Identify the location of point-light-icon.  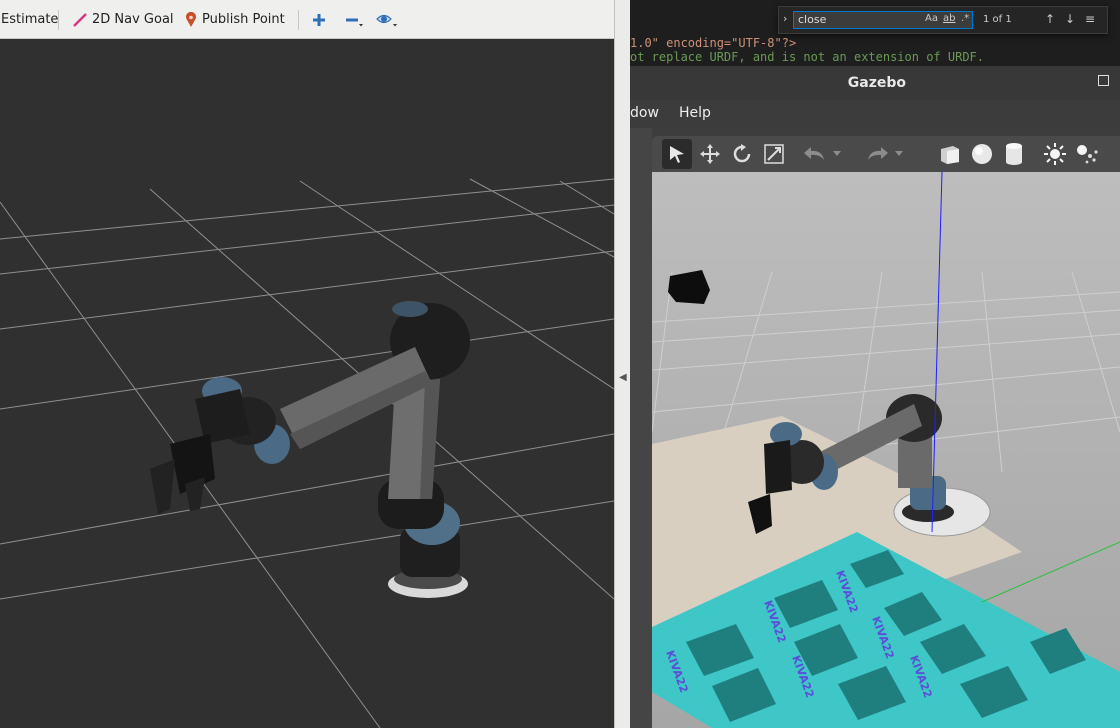
(1055, 154).